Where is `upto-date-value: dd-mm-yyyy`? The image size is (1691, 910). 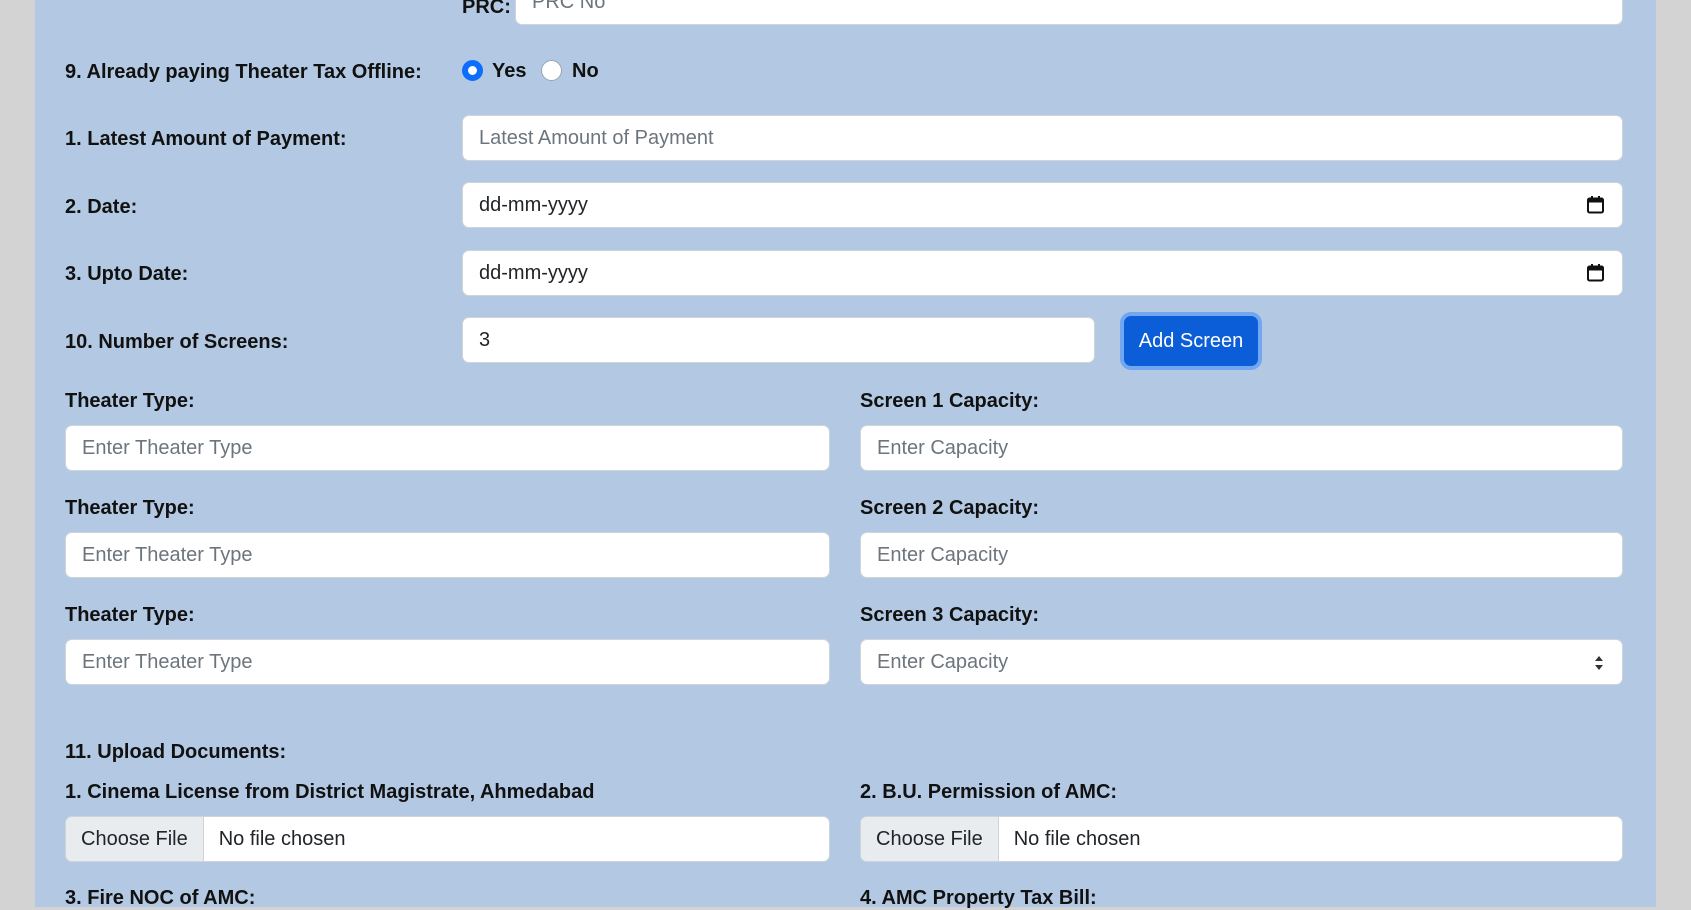 upto-date-value: dd-mm-yyyy is located at coordinates (533, 272).